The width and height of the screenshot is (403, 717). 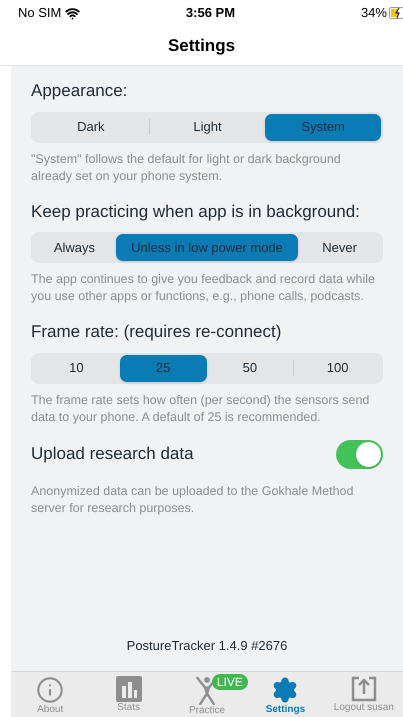 I want to click on help-text: "System" follows the default for light or dark background already set on your phone system., so click(x=186, y=167).